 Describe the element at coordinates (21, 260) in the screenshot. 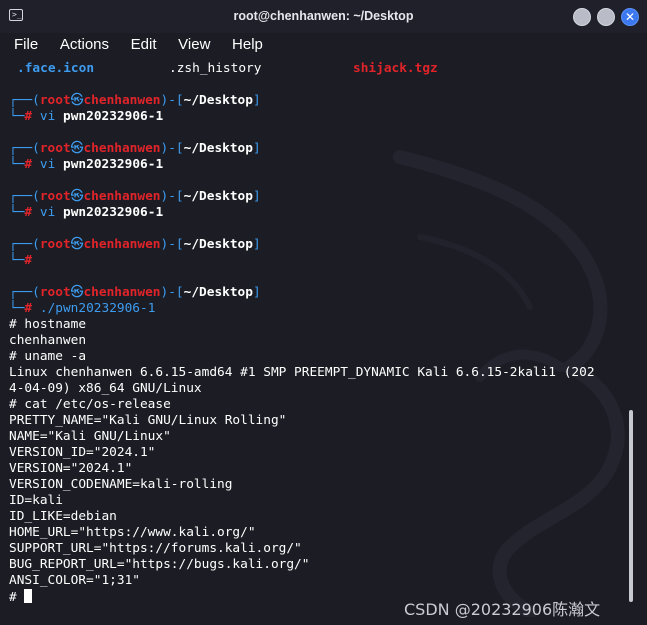

I see `command-line: └─#` at that location.